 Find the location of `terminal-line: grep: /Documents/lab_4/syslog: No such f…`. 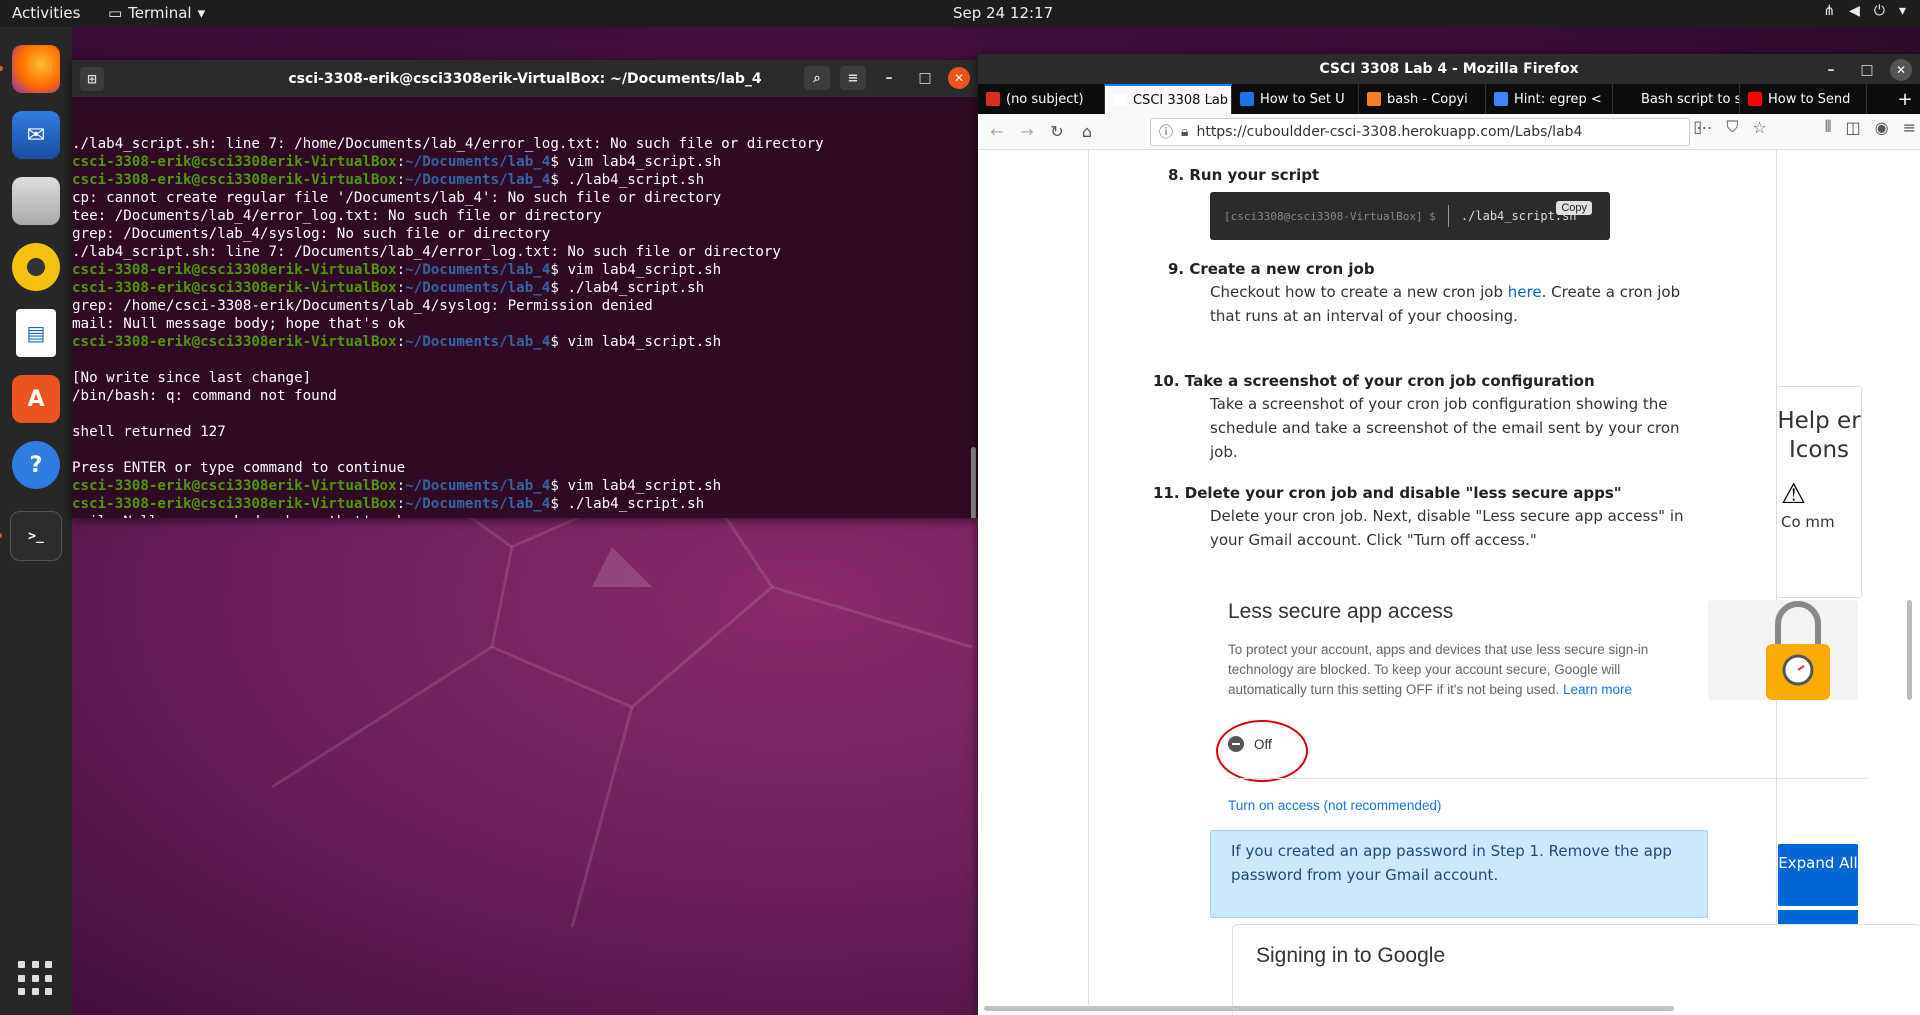

terminal-line: grep: /Documents/lab_4/syslog: No such f… is located at coordinates (311, 234).